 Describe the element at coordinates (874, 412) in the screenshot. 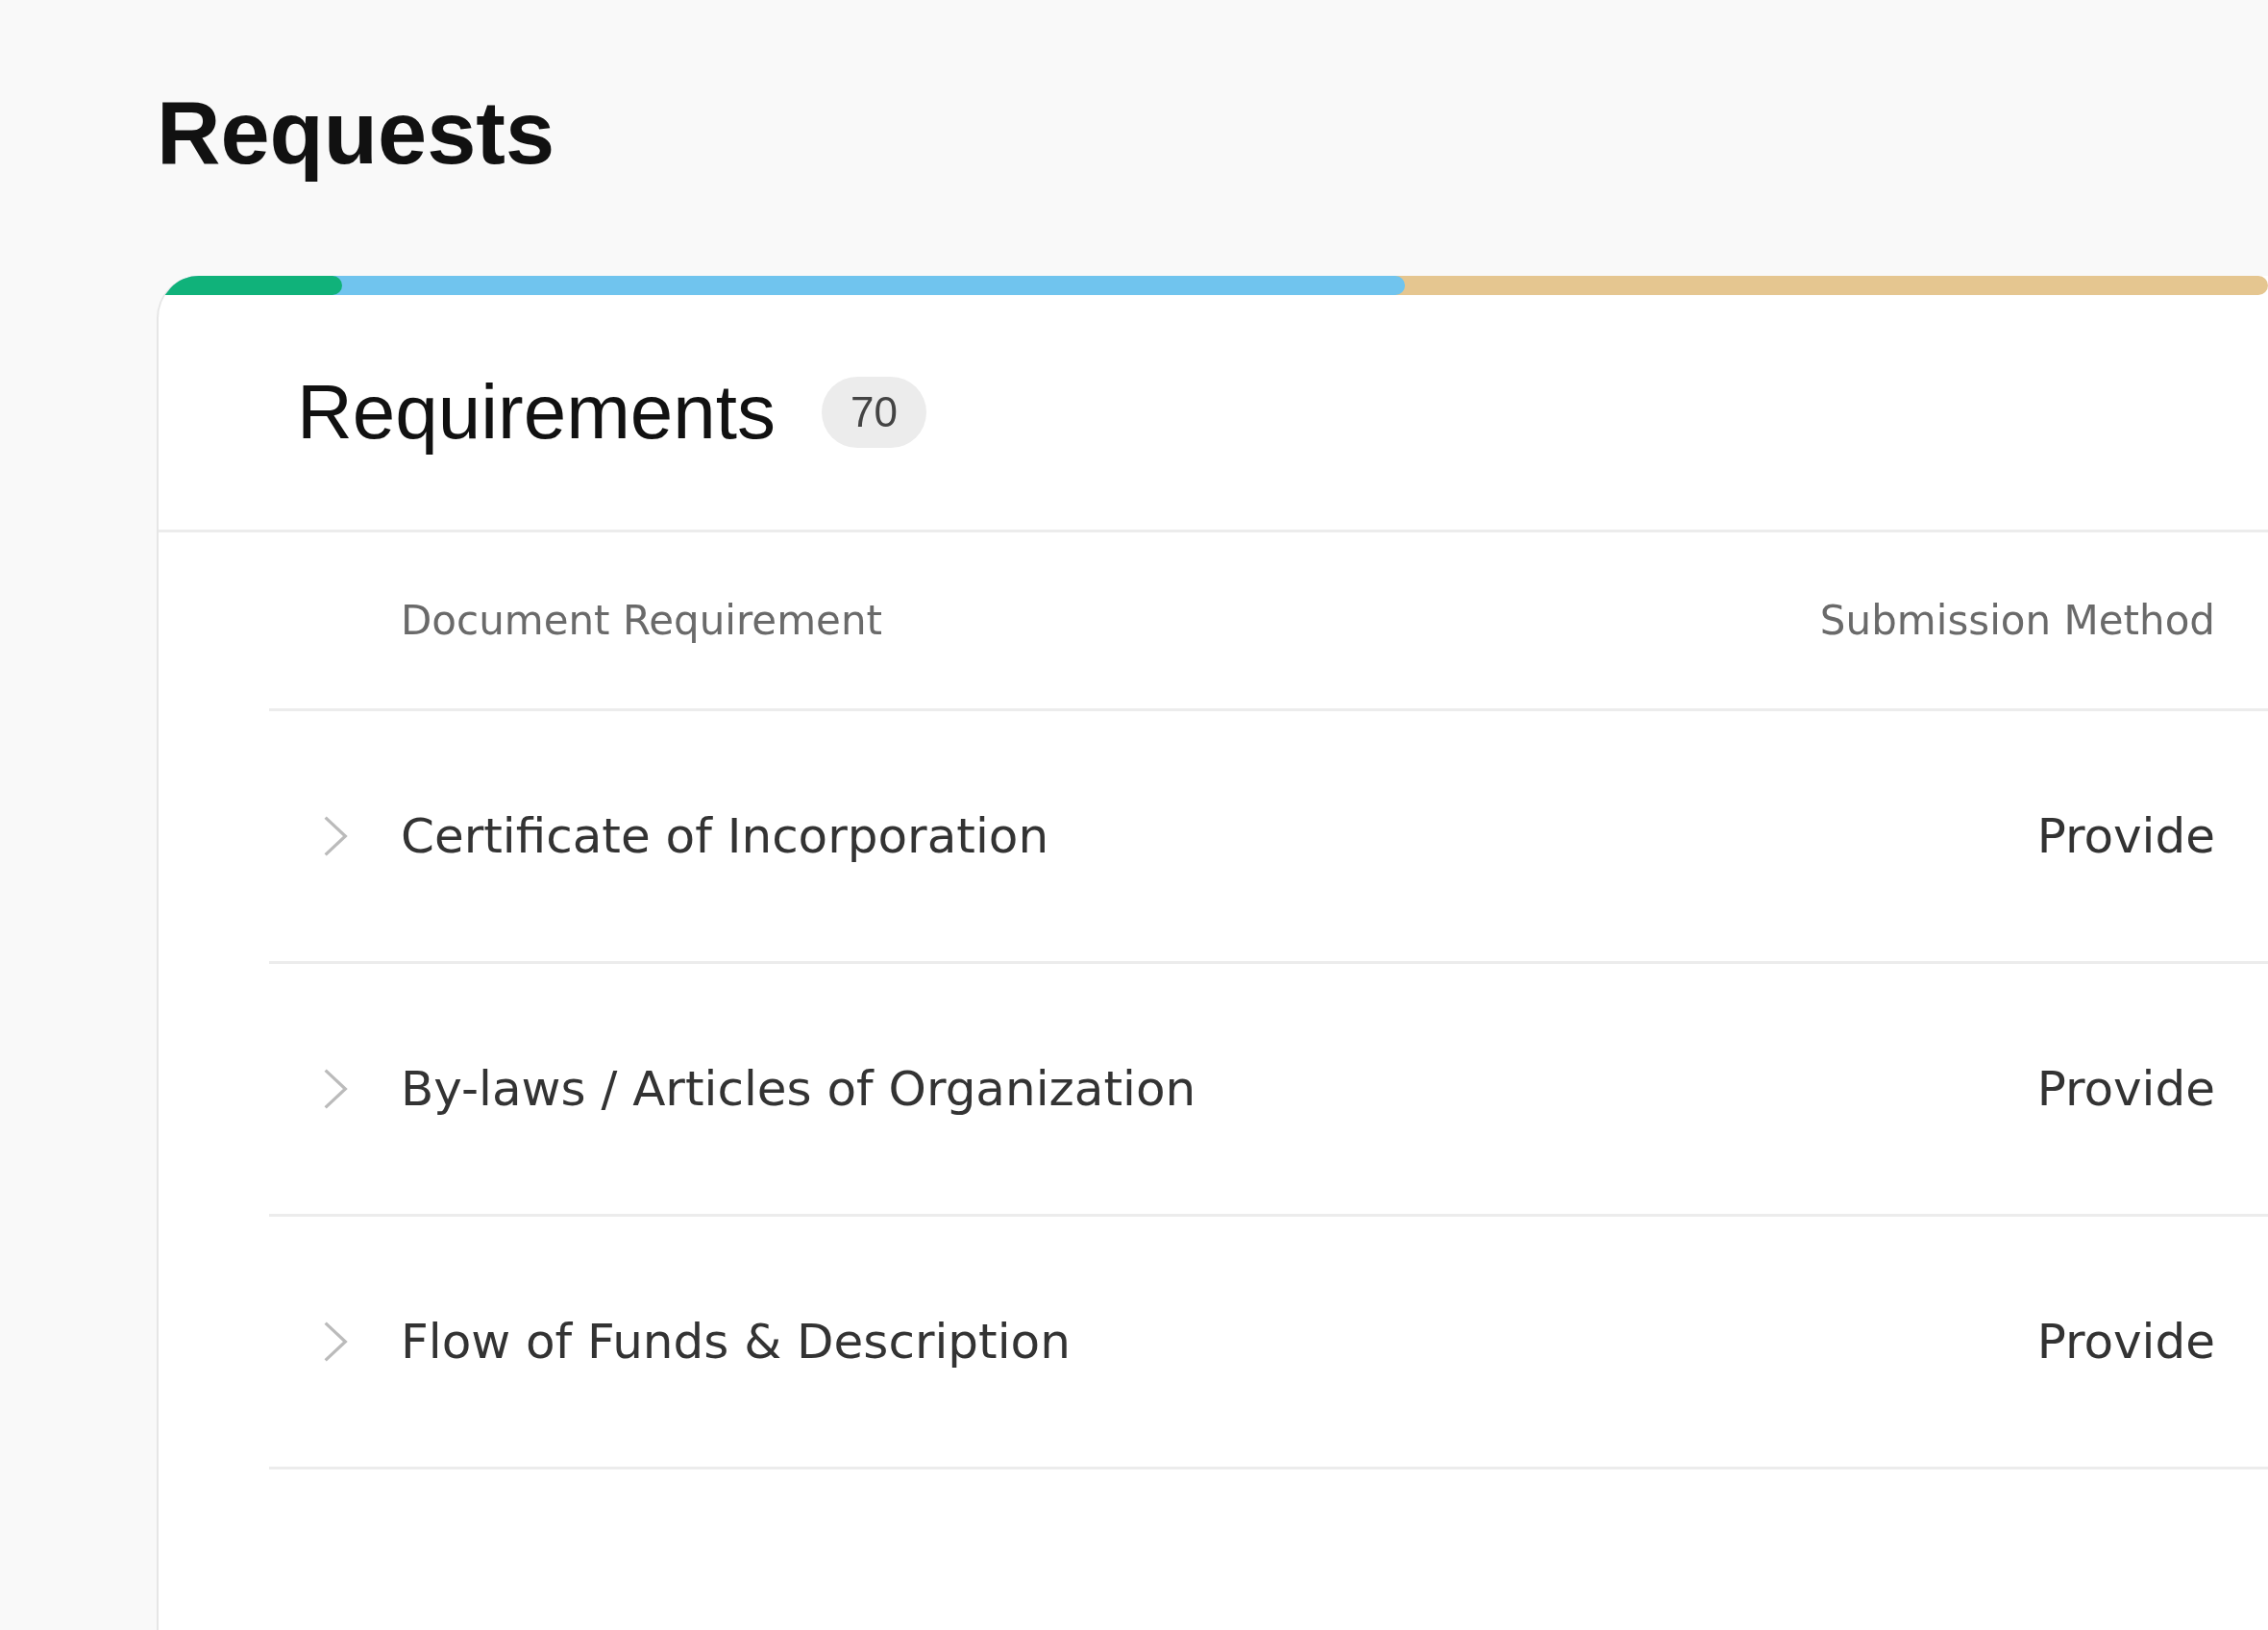

I see `count-badge: 70` at that location.